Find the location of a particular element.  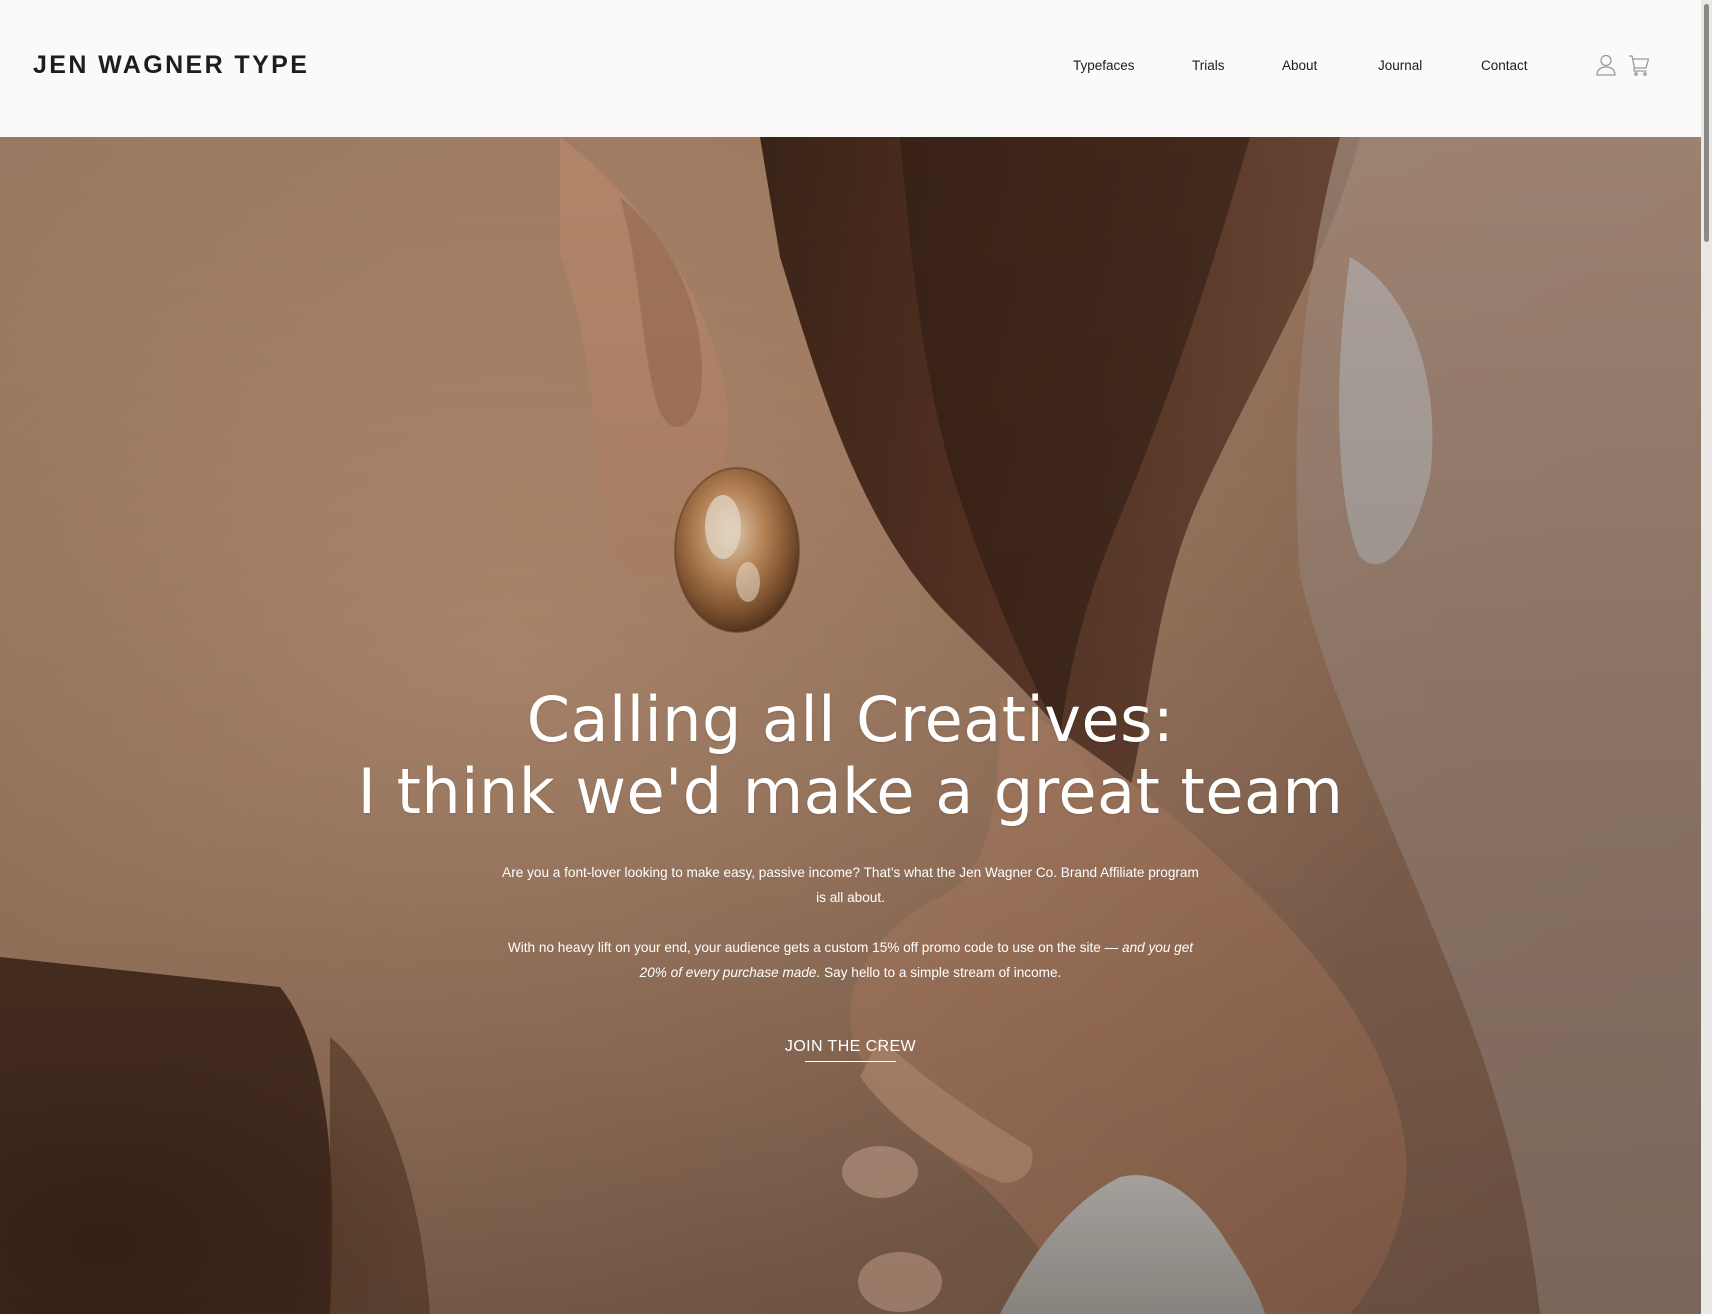

nav-about: About is located at coordinates (1299, 65).